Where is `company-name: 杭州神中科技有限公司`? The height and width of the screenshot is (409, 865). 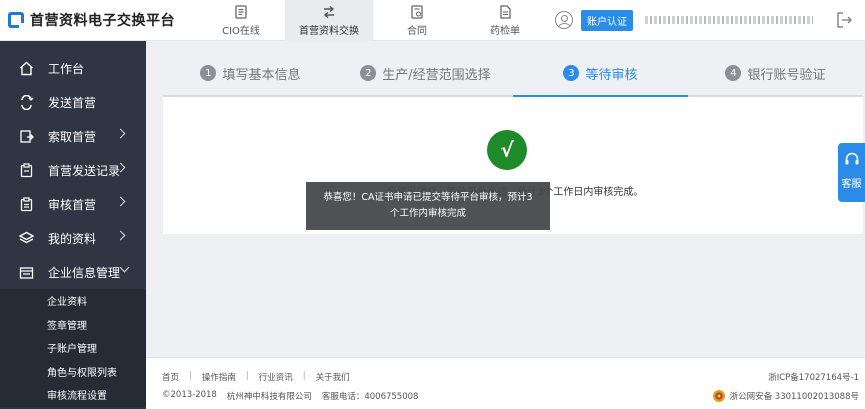
company-name: 杭州神中科技有限公司 is located at coordinates (269, 397).